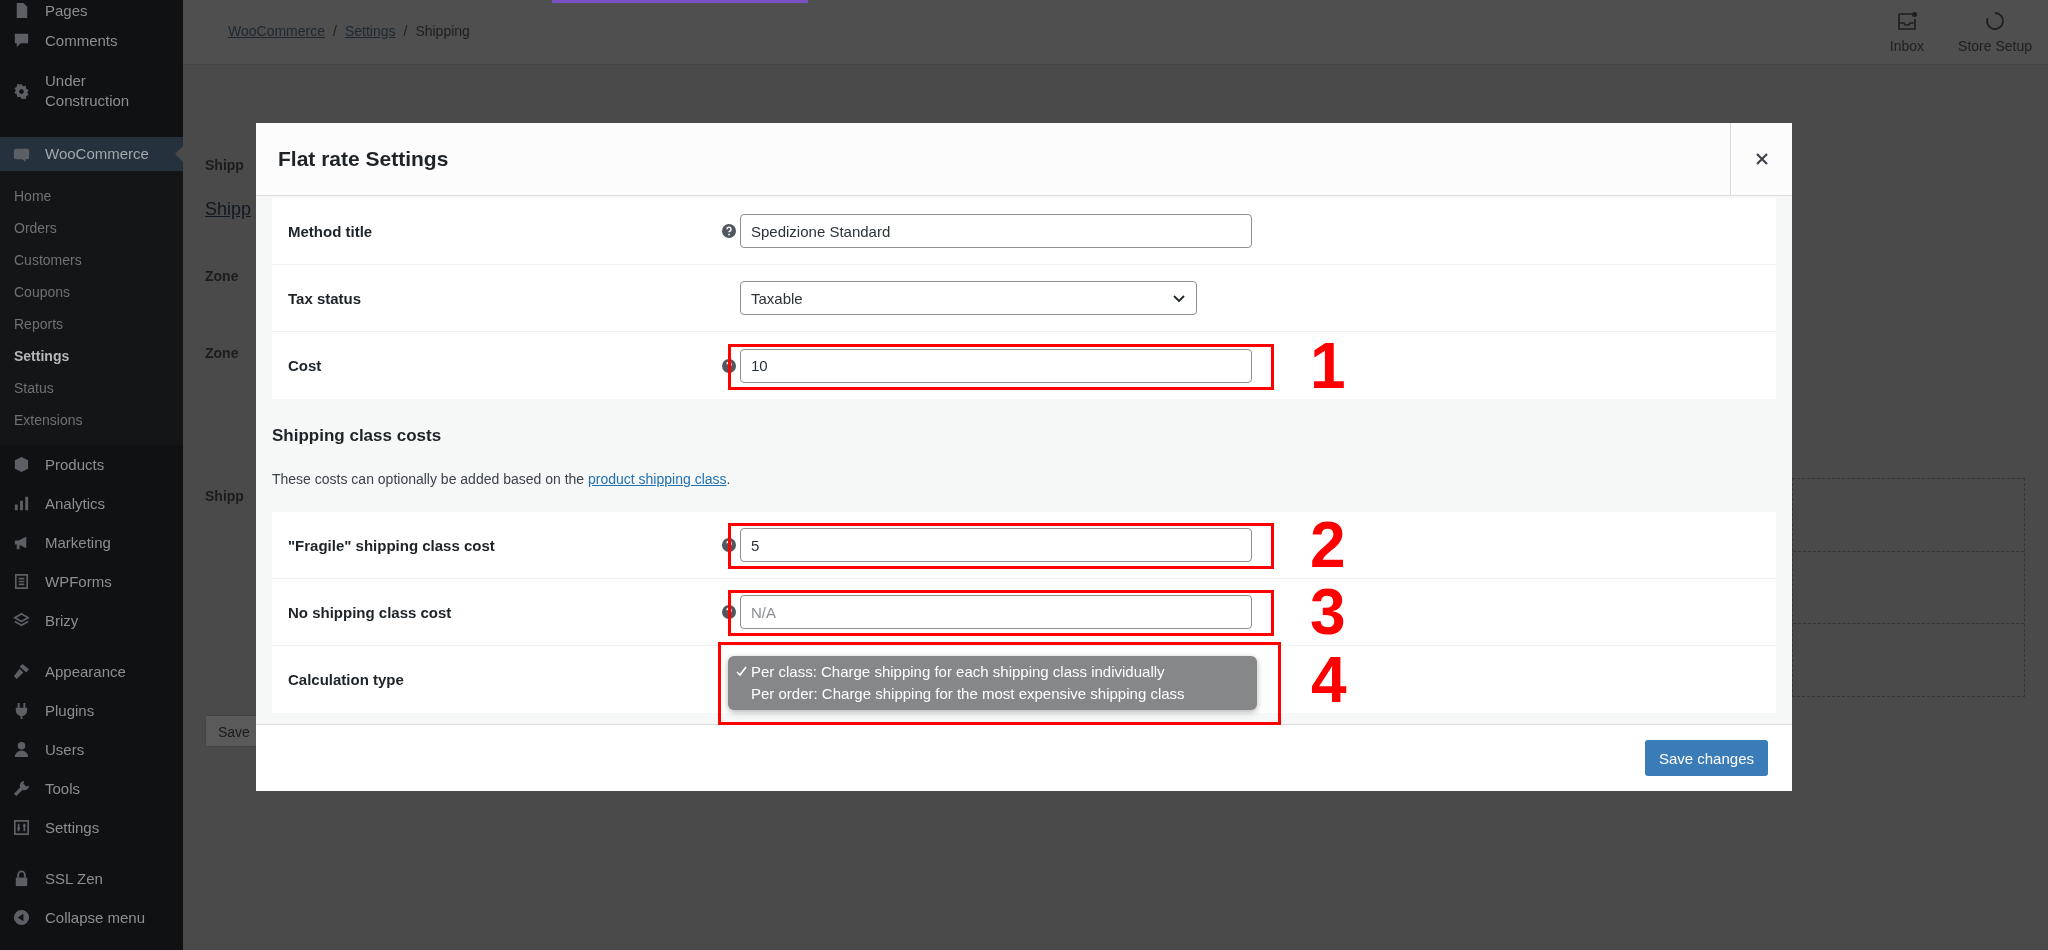  Describe the element at coordinates (502, 479) in the screenshot. I see `section-description: These costs can optionally be added based on the product shipping class.` at that location.